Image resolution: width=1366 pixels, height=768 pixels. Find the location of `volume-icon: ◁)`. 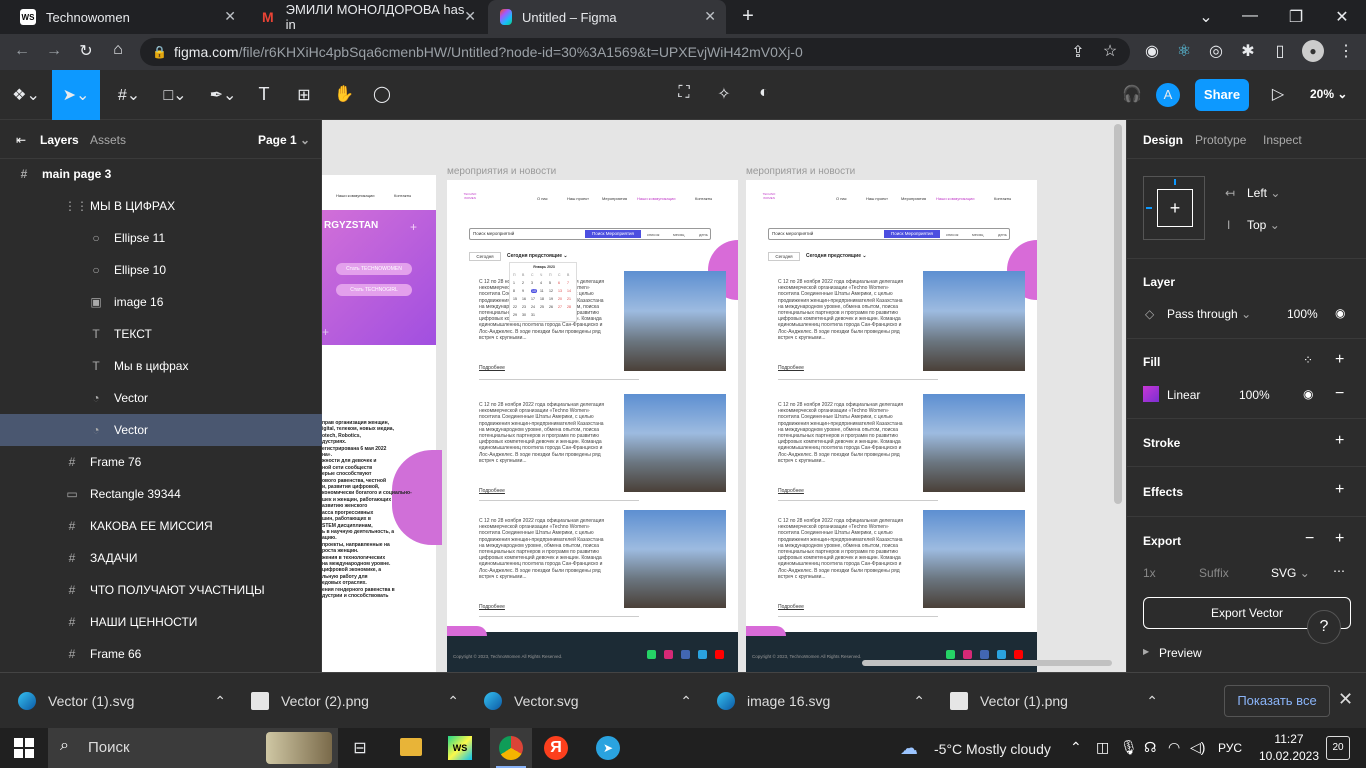

volume-icon: ◁) is located at coordinates (1197, 747).